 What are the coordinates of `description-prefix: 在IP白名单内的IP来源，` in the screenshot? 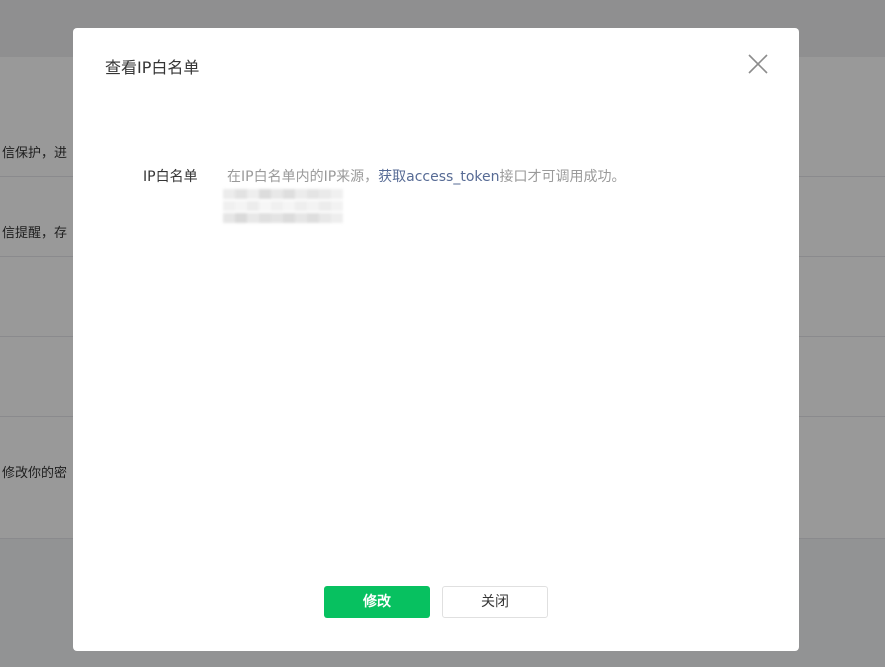 It's located at (303, 177).